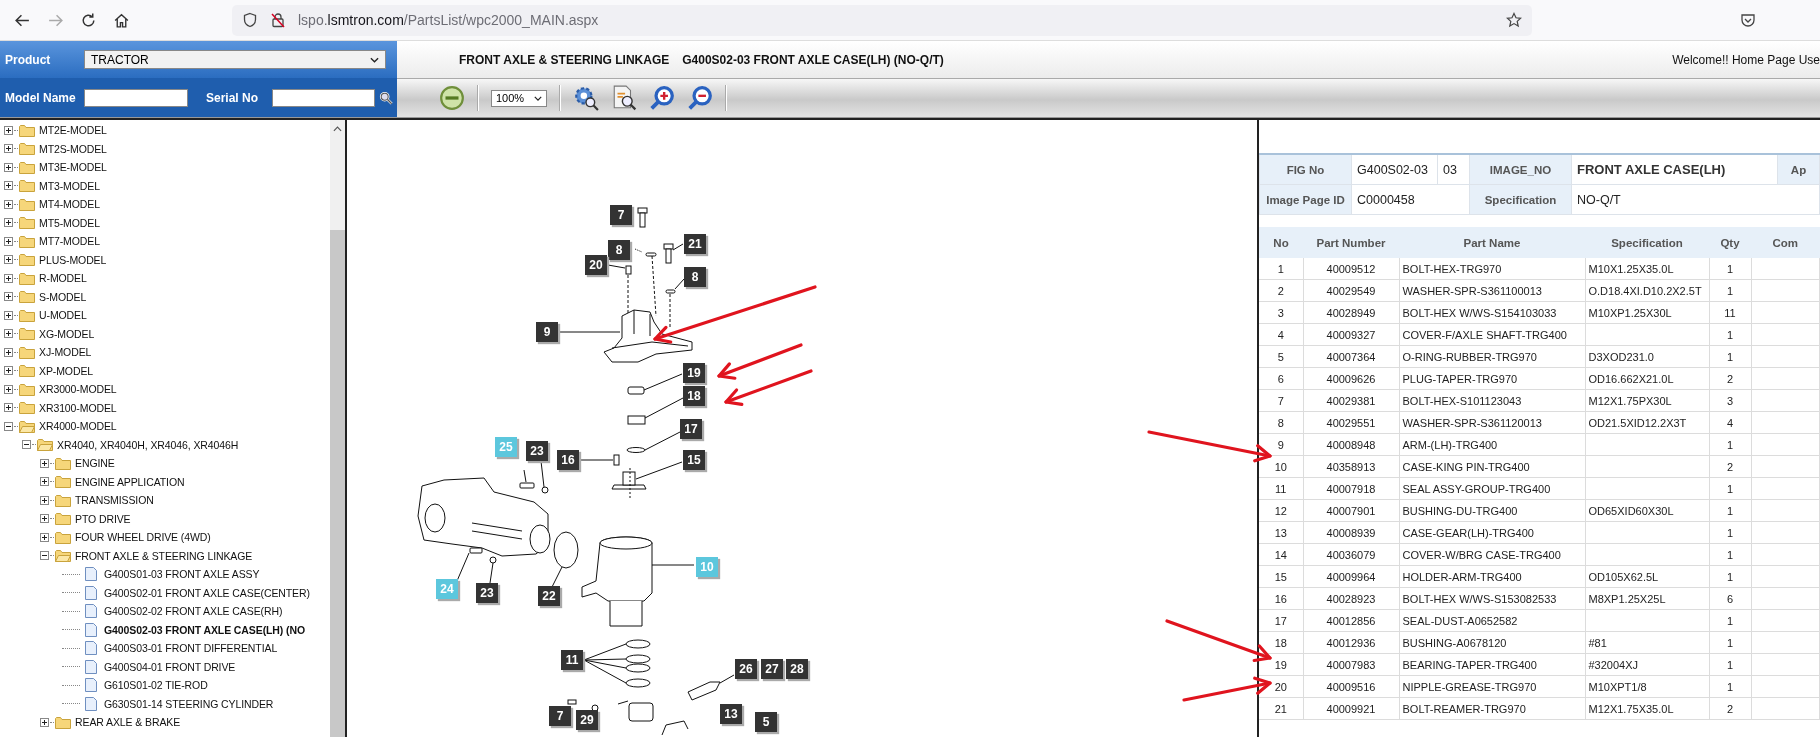  I want to click on tree-item: MT7-MODEL, so click(69, 241).